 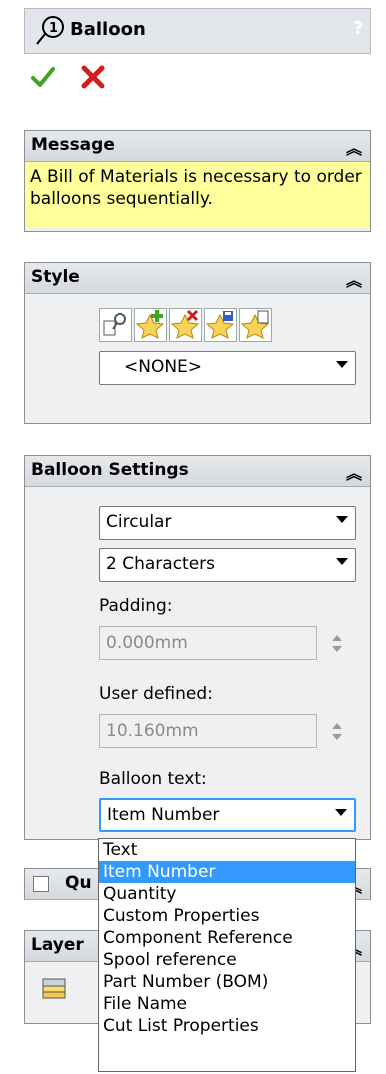 I want to click on dropdown-option: Part Number (BOM), so click(x=227, y=982).